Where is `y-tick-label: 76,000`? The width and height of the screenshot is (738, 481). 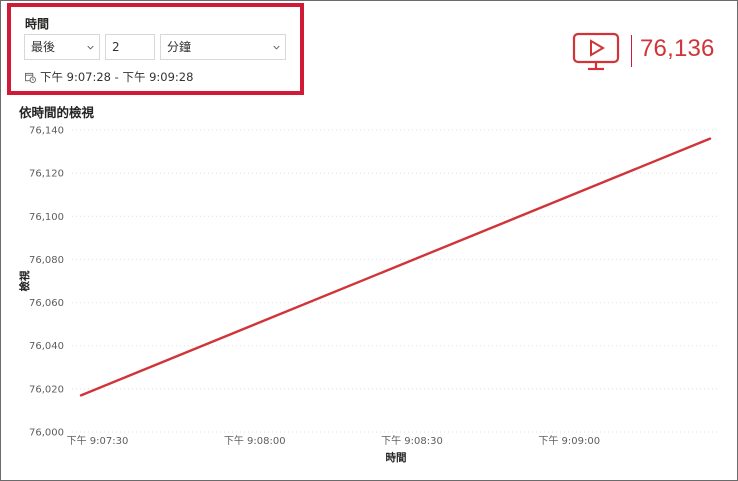
y-tick-label: 76,000 is located at coordinates (46, 433).